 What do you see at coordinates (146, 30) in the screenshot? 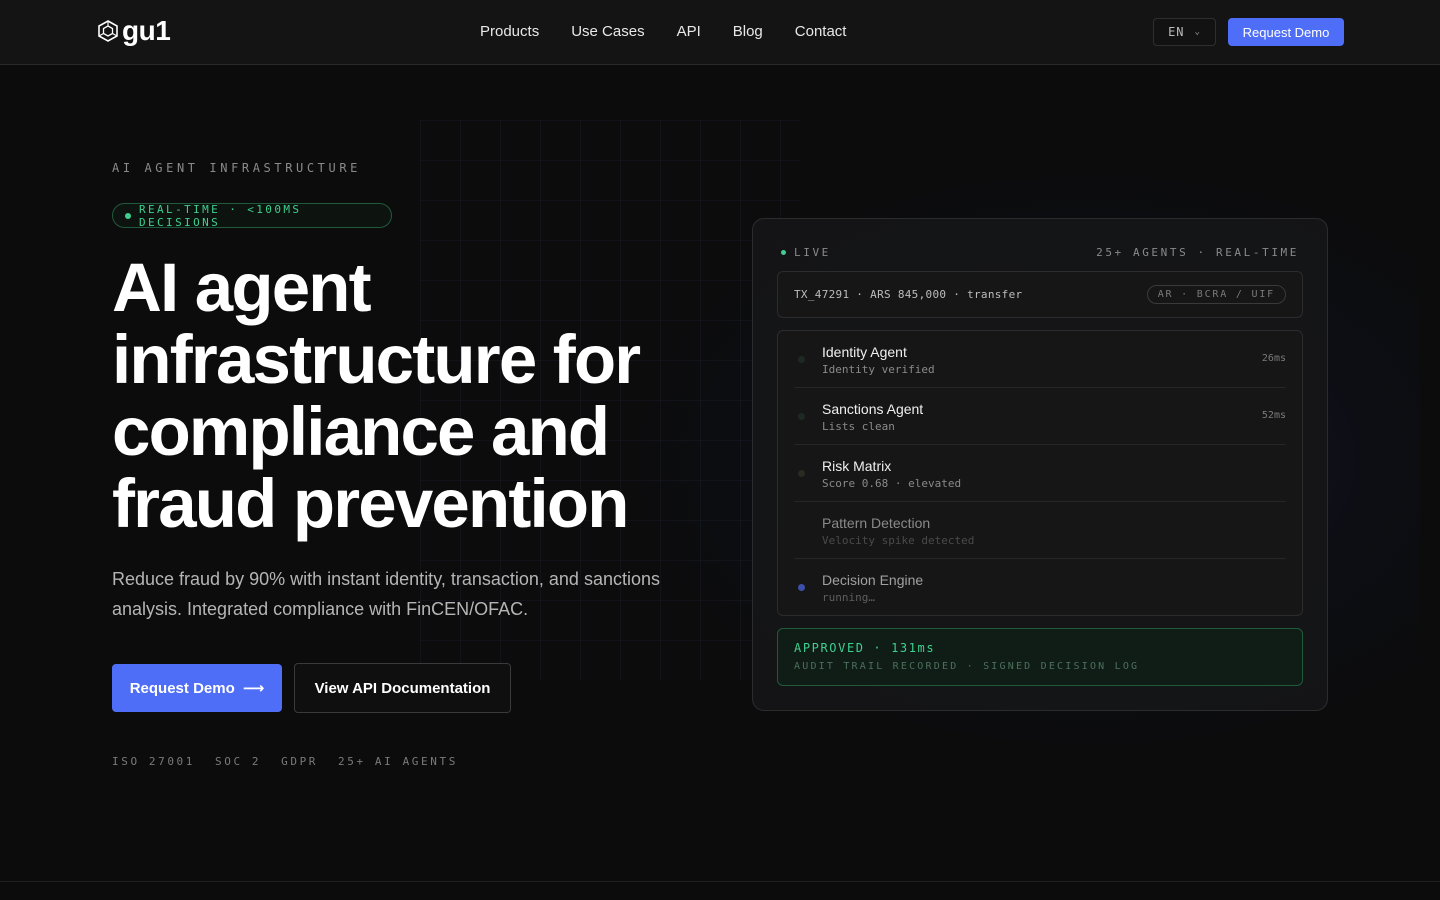
I see `logo-text: gu1` at bounding box center [146, 30].